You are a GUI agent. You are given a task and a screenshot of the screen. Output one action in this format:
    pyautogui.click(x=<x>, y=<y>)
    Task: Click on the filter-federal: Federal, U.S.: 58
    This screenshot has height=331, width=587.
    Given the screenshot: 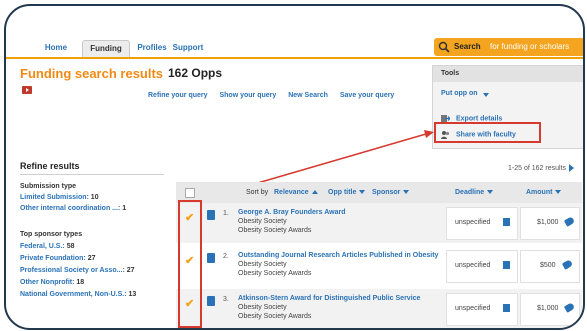 What is the action you would take?
    pyautogui.click(x=47, y=246)
    